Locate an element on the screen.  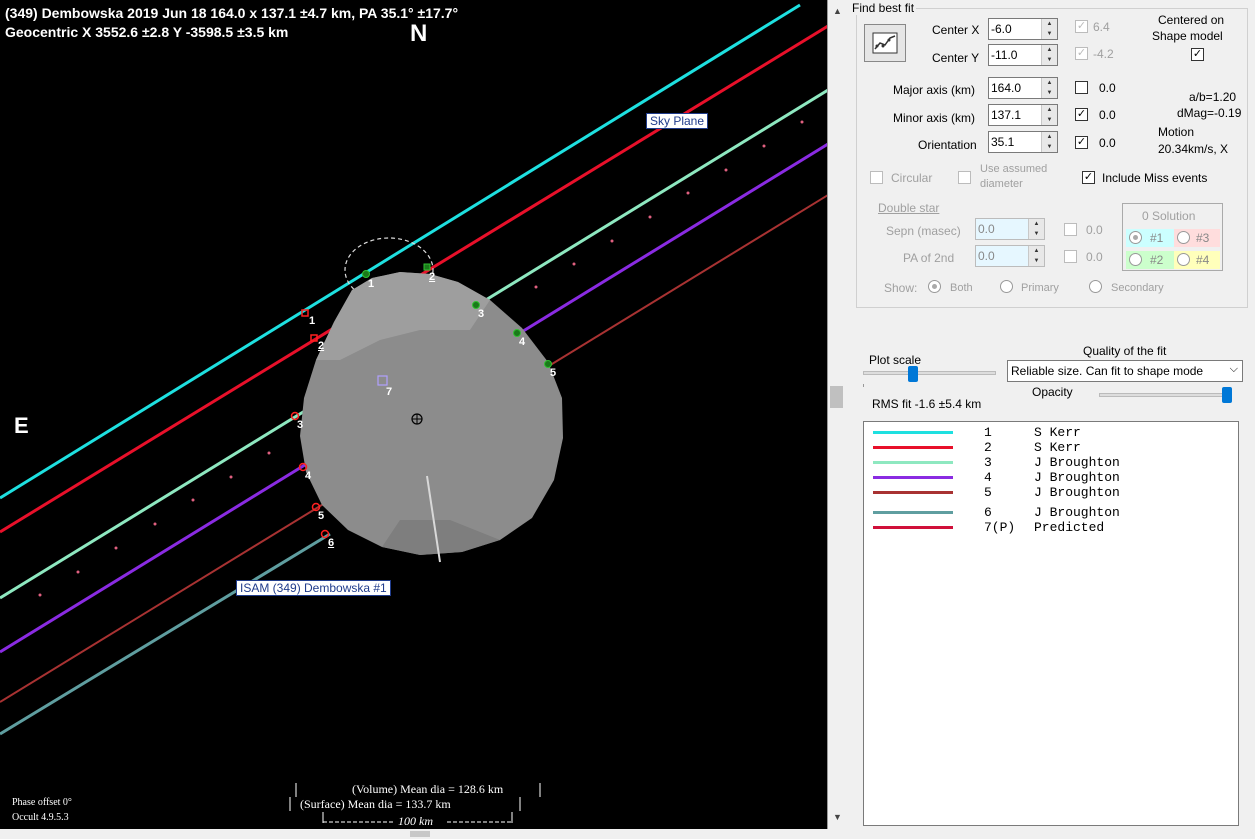
show-both-radio is located at coordinates (934, 286).